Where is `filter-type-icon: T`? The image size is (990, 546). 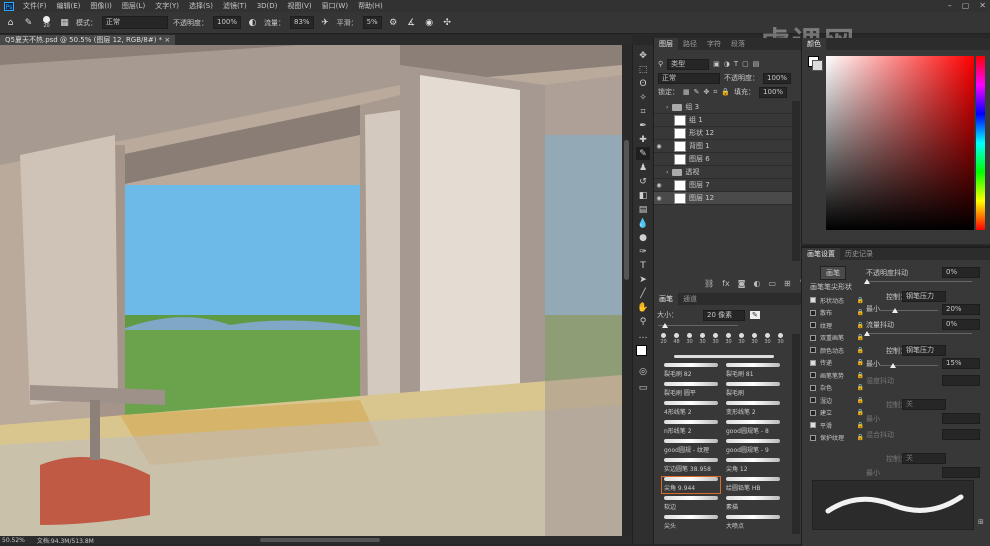 filter-type-icon: T is located at coordinates (736, 64).